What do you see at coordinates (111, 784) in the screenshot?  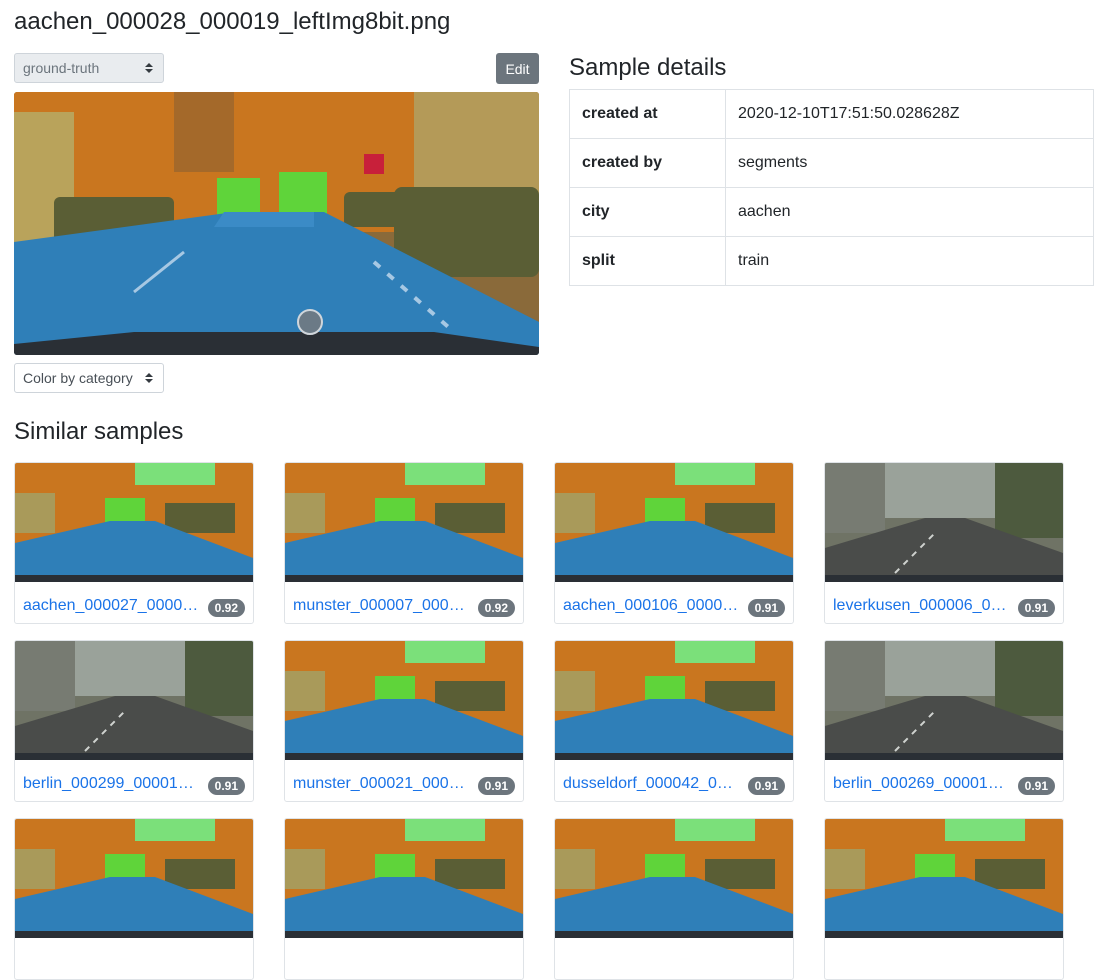 I see `sample-name-link: berlin_000299_000019_leftImg8bit.png` at bounding box center [111, 784].